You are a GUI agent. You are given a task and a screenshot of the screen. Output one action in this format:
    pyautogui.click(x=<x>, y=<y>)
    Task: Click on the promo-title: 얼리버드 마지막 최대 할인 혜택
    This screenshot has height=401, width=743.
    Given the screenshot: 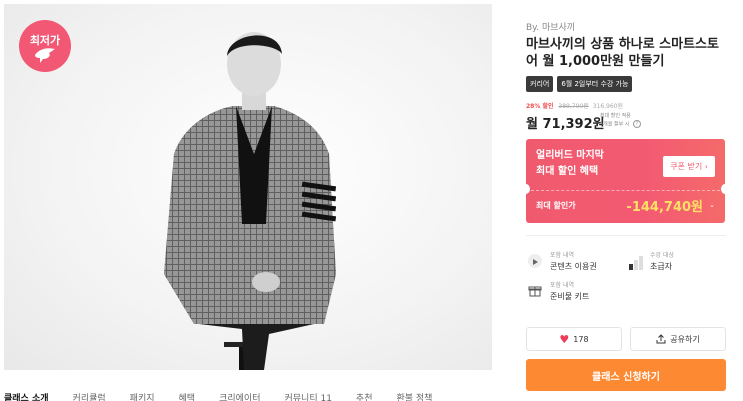 What is the action you would take?
    pyautogui.click(x=570, y=164)
    